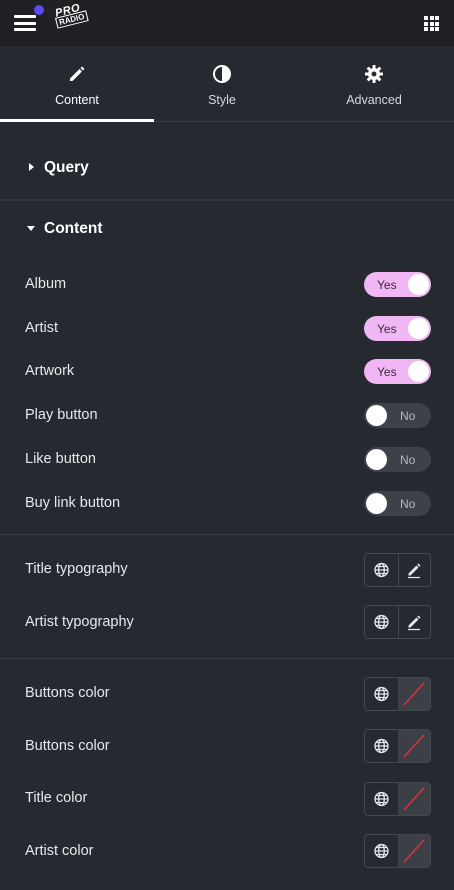 This screenshot has height=890, width=454. Describe the element at coordinates (77, 73) in the screenshot. I see `pencil-icon` at that location.